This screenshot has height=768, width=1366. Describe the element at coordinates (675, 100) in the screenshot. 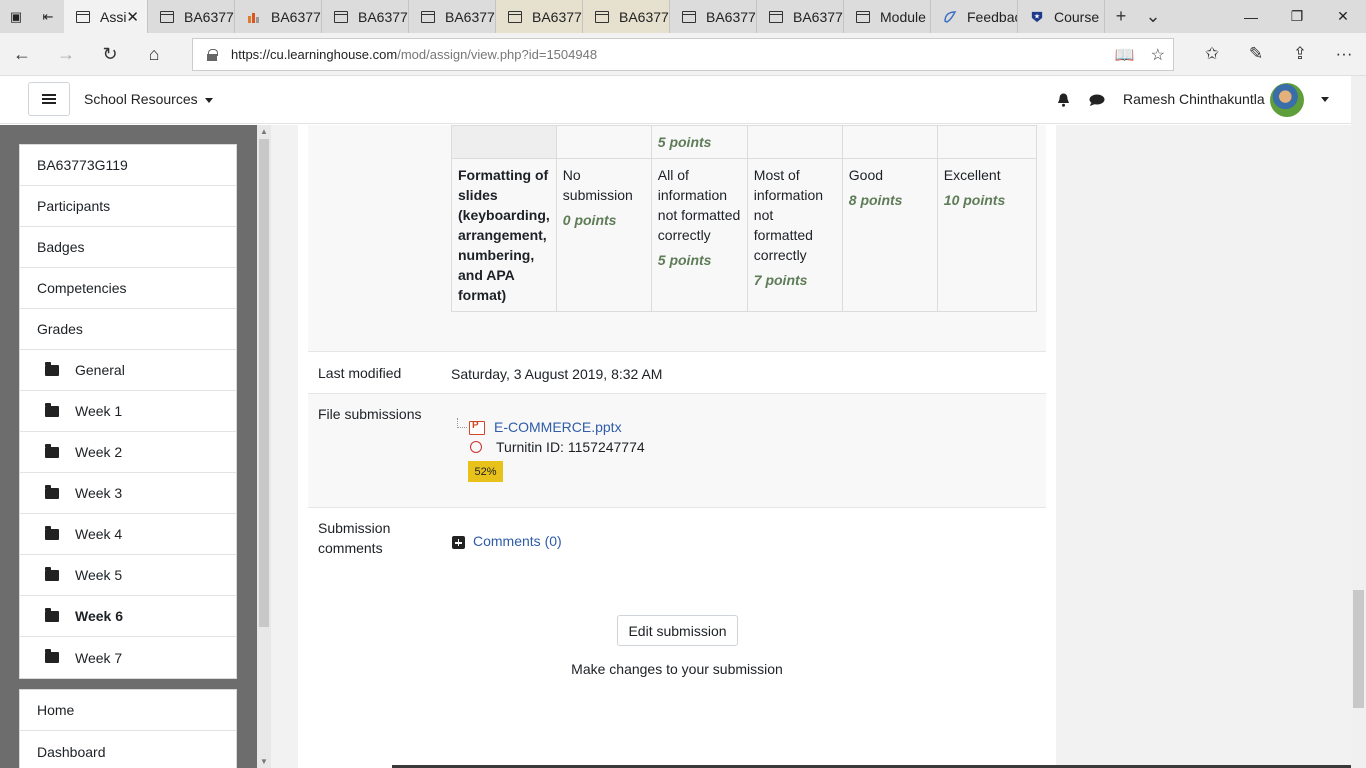

I see `site-header: School Resources Ramesh Chinthakuntla` at that location.